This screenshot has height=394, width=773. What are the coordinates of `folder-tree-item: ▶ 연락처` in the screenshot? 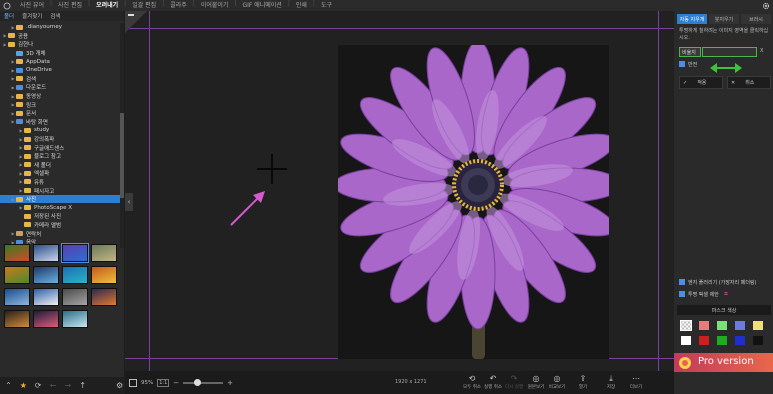 It's located at (60, 233).